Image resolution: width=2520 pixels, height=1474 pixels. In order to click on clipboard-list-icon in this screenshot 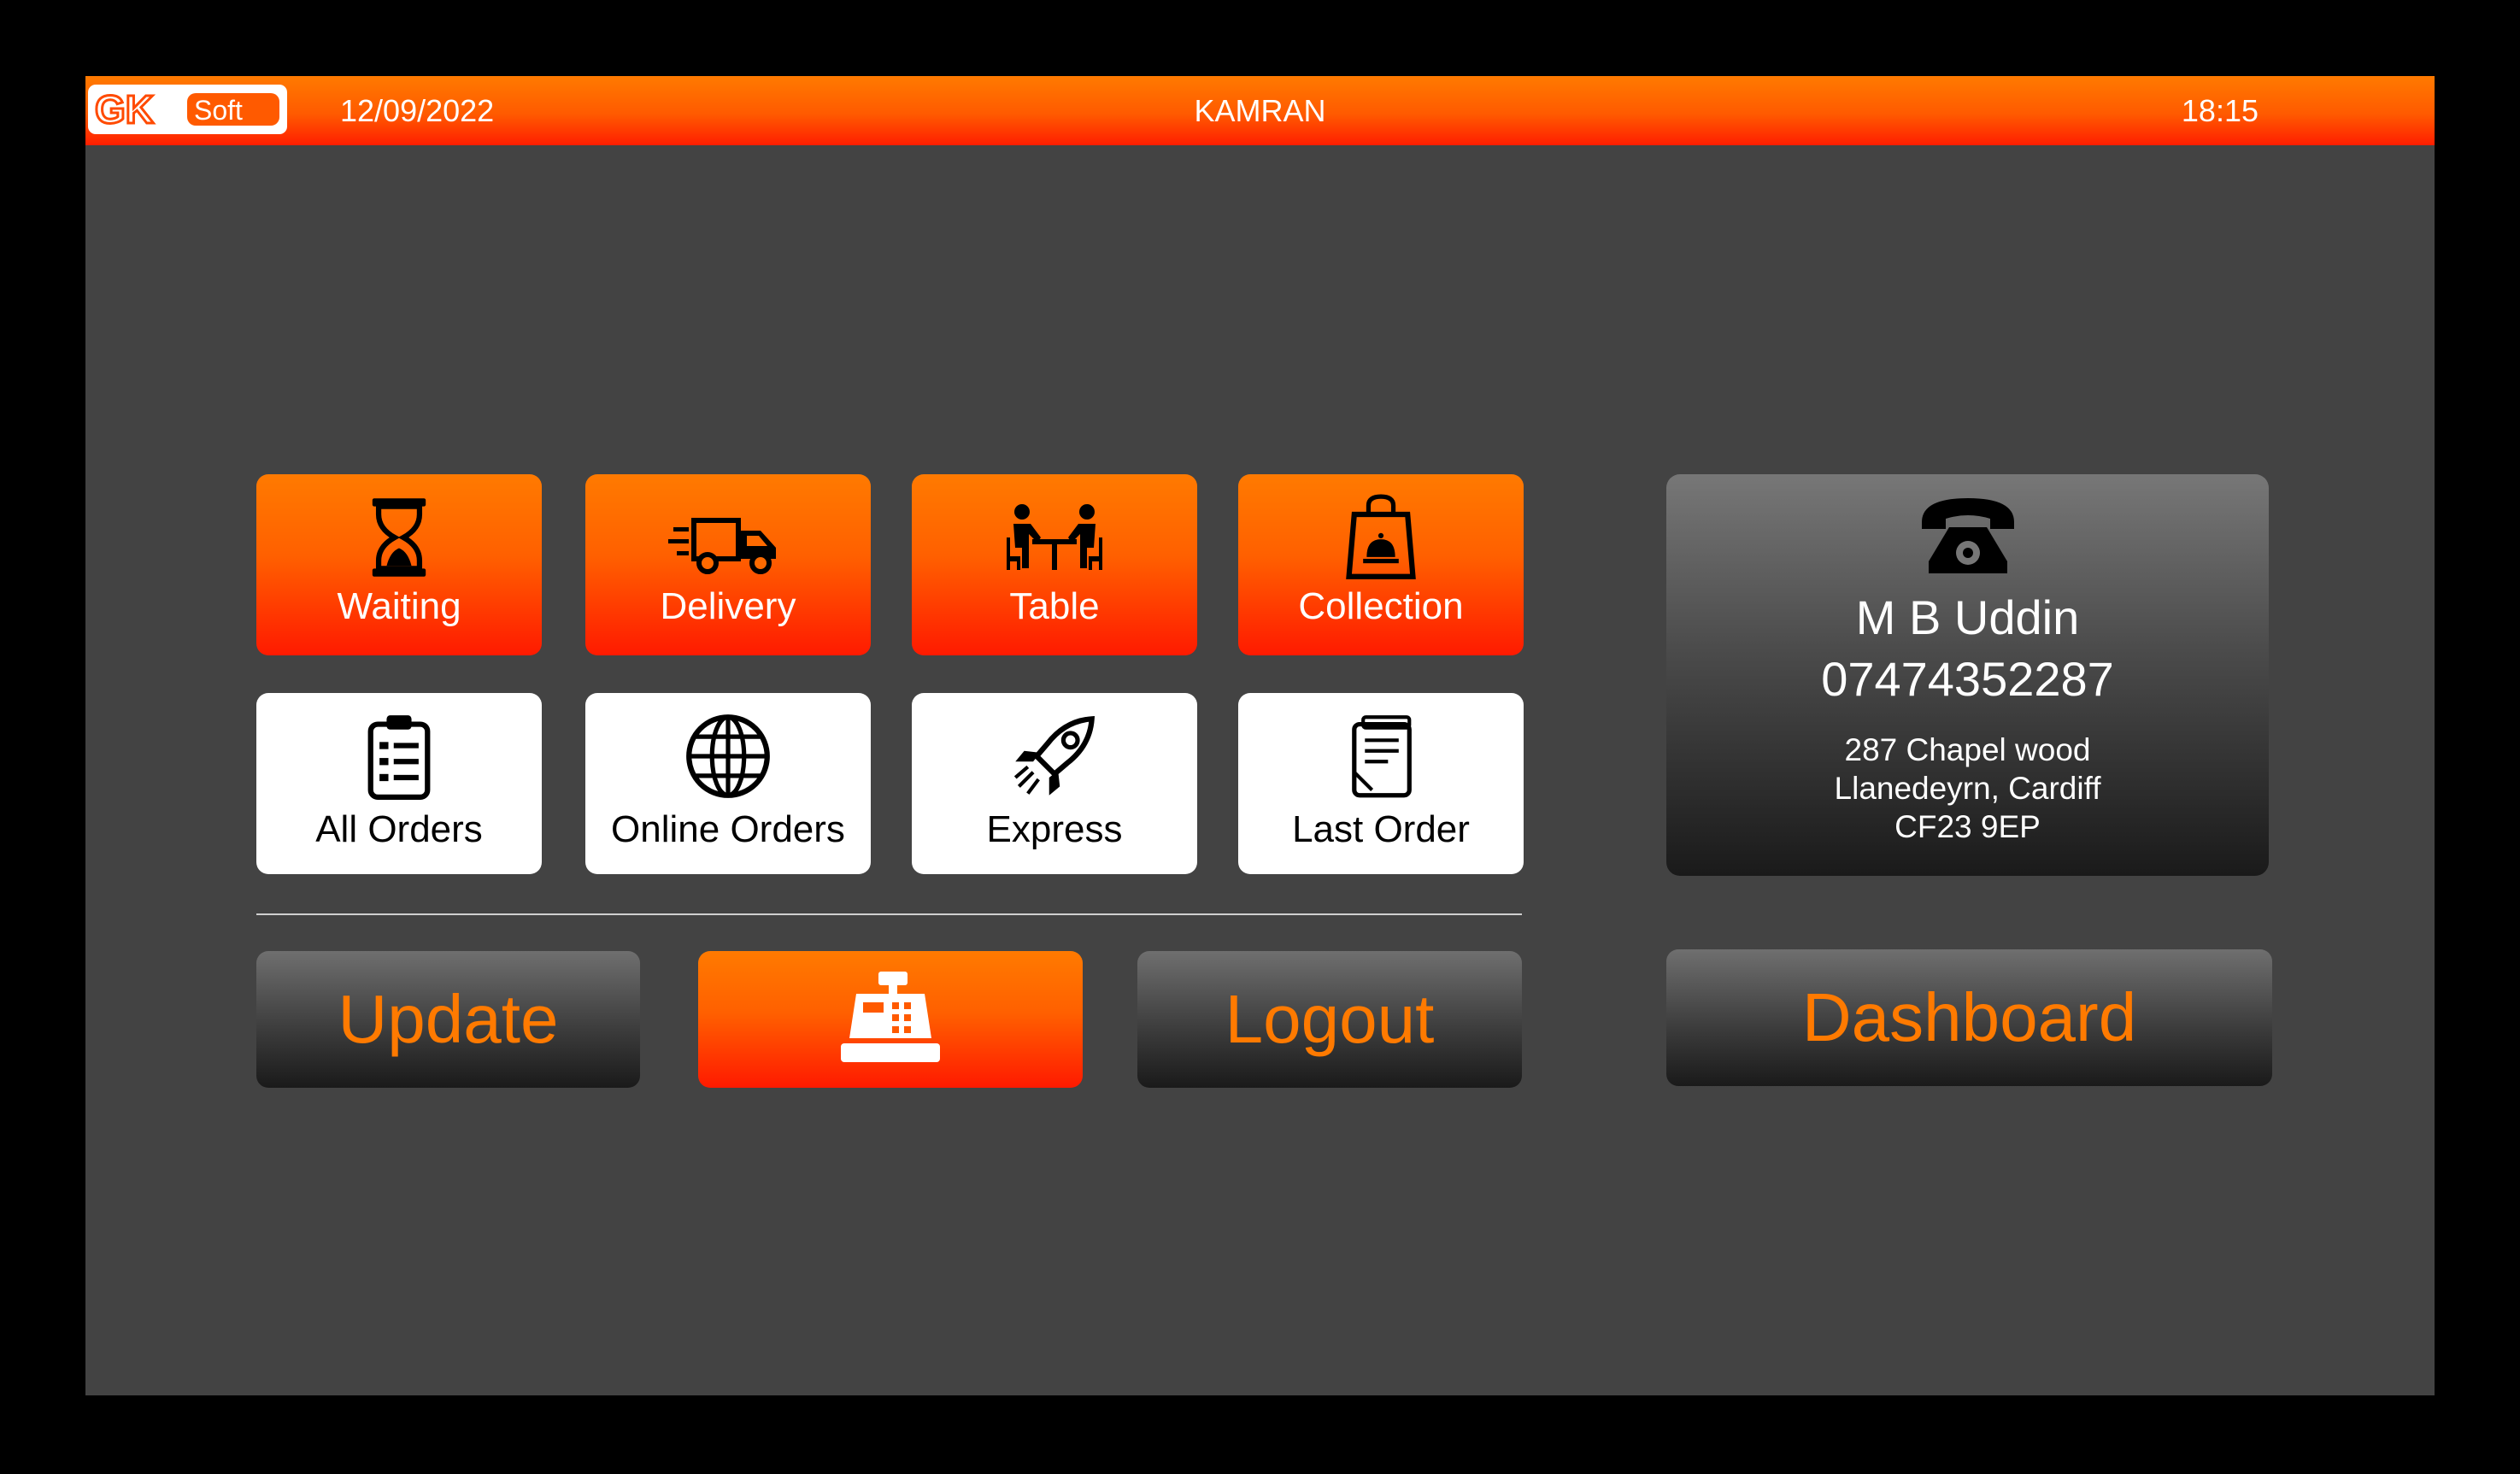, I will do `click(399, 757)`.